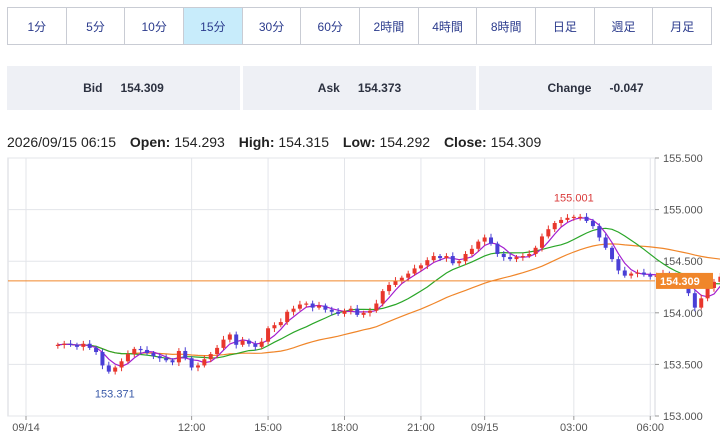 The width and height of the screenshot is (720, 439). I want to click on x-tick-label: 06:00, so click(650, 428).